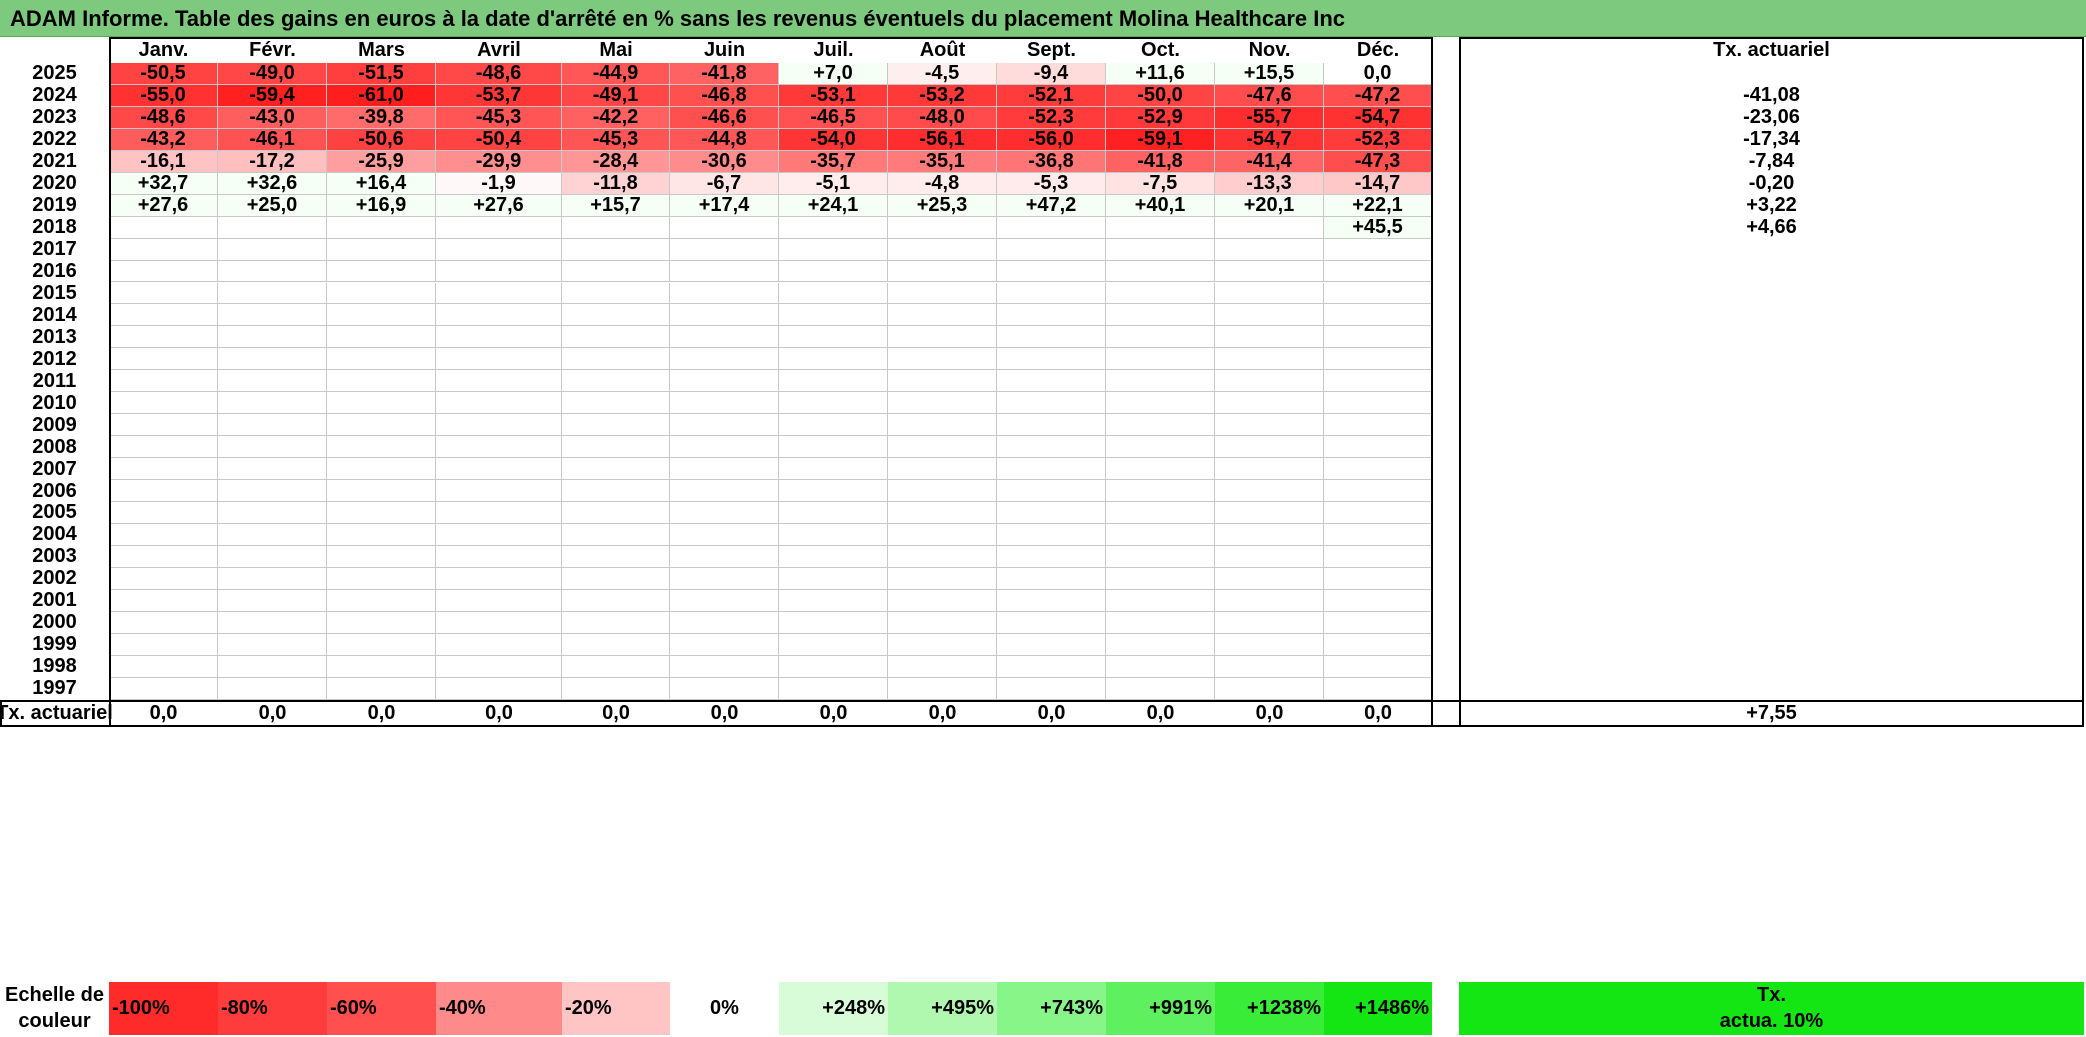  Describe the element at coordinates (1269, 183) in the screenshot. I see `table-cell: -13,3` at that location.